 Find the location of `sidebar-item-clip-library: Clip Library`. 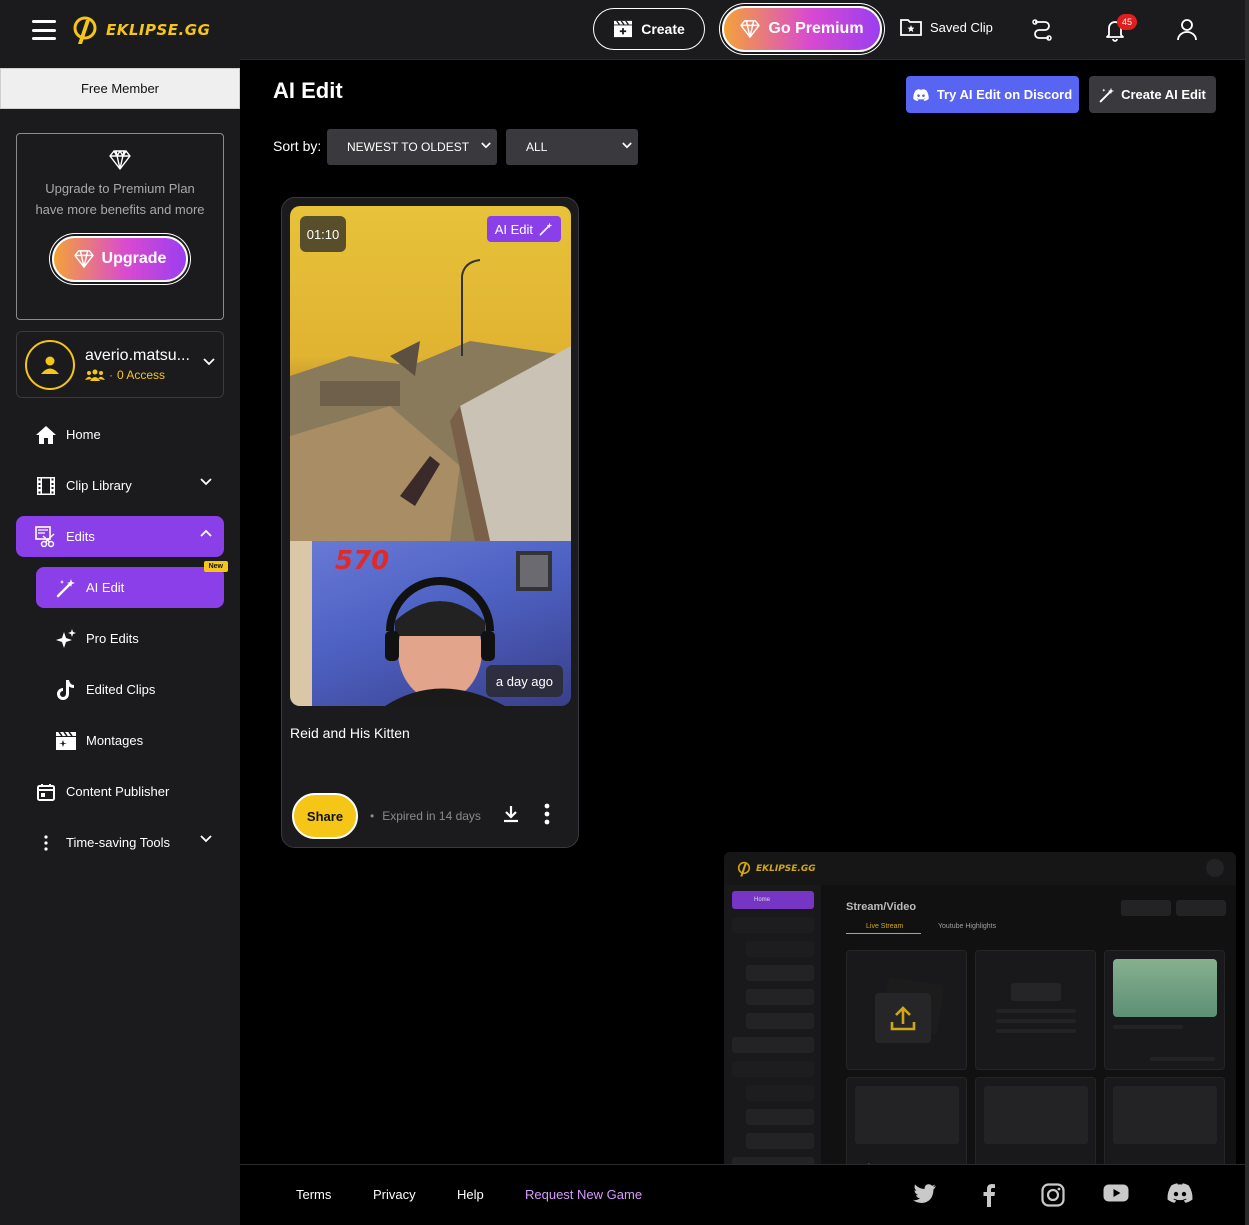

sidebar-item-clip-library: Clip Library is located at coordinates (120, 485).